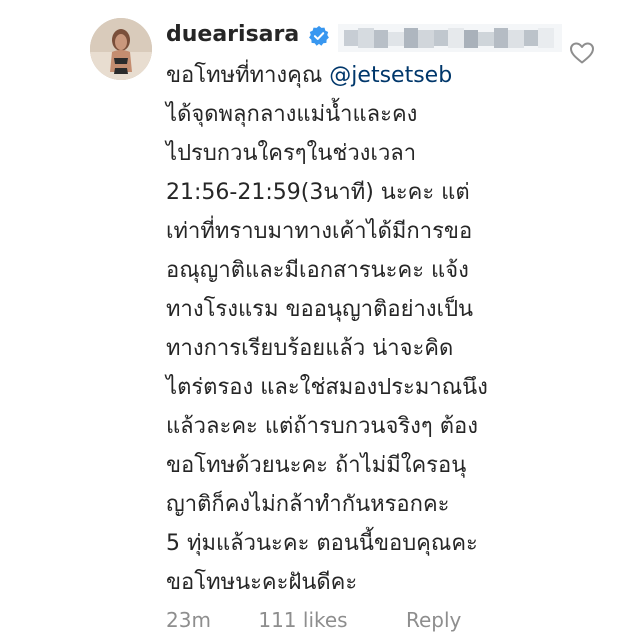 The image size is (622, 640). I want to click on comment-footer: 23m 111 likes Reply, so click(313, 620).